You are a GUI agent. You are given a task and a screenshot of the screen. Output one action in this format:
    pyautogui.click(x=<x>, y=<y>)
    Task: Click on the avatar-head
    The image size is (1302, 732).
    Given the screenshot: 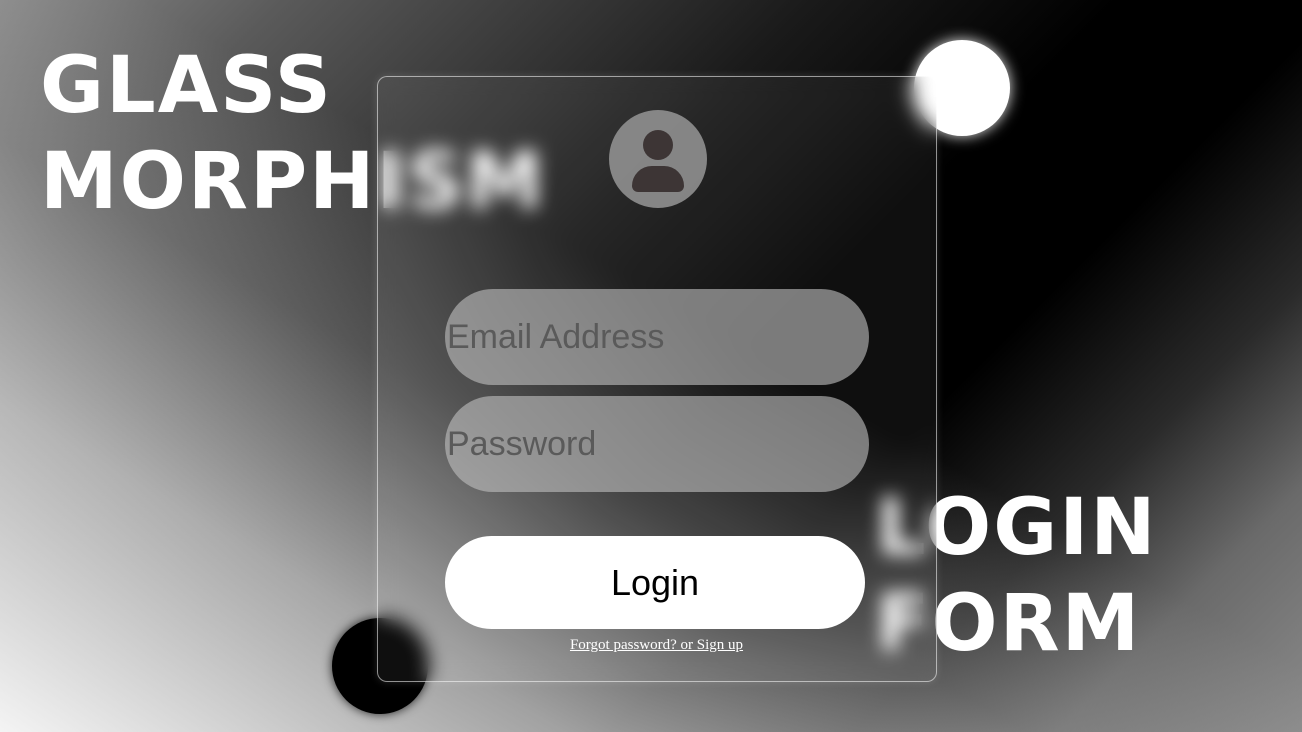 What is the action you would take?
    pyautogui.click(x=658, y=145)
    